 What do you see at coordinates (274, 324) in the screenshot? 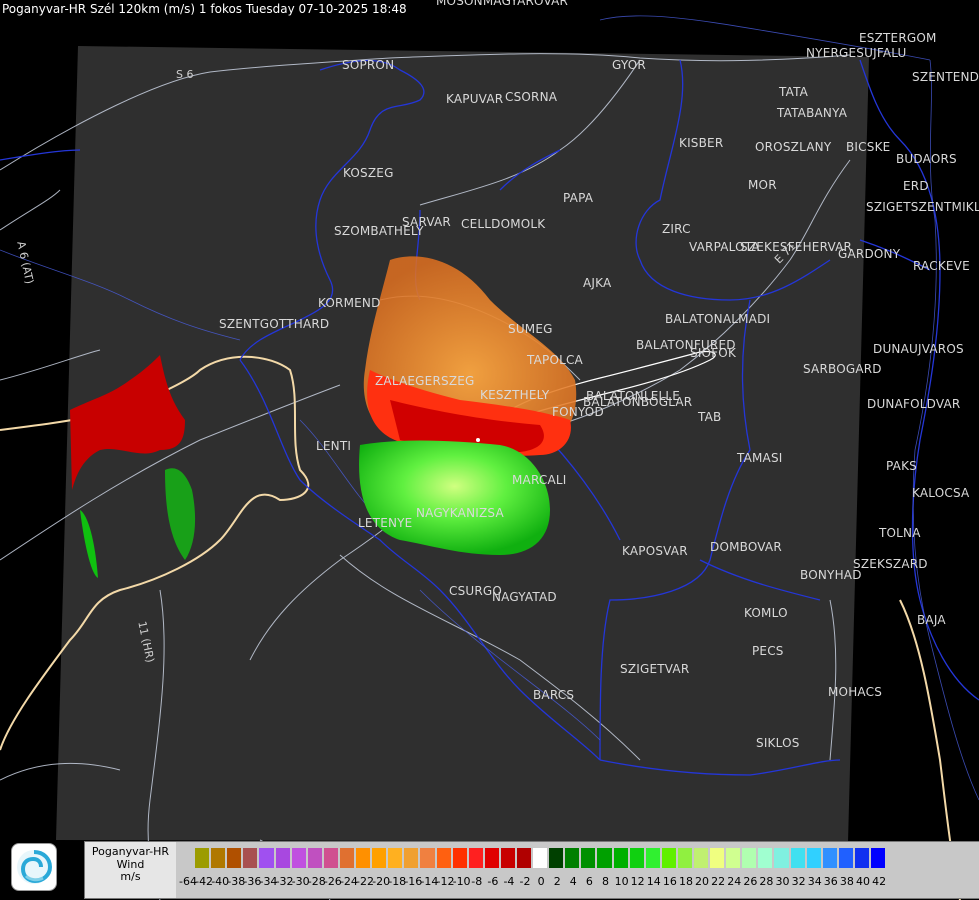
I see `city-label-szentgotthard: SZENTGOTTHARD` at bounding box center [274, 324].